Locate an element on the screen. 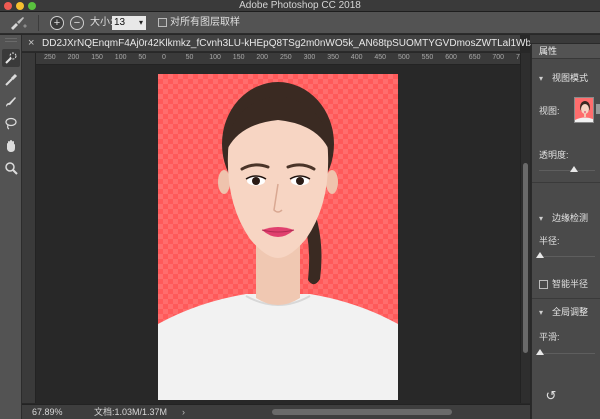 Image resolution: width=600 pixels, height=419 pixels. vertical-scrollbar is located at coordinates (525, 228).